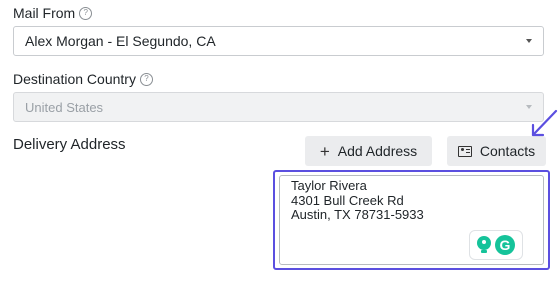 Image resolution: width=560 pixels, height=281 pixels. I want to click on mail-from-label: Mail From ?, so click(53, 13).